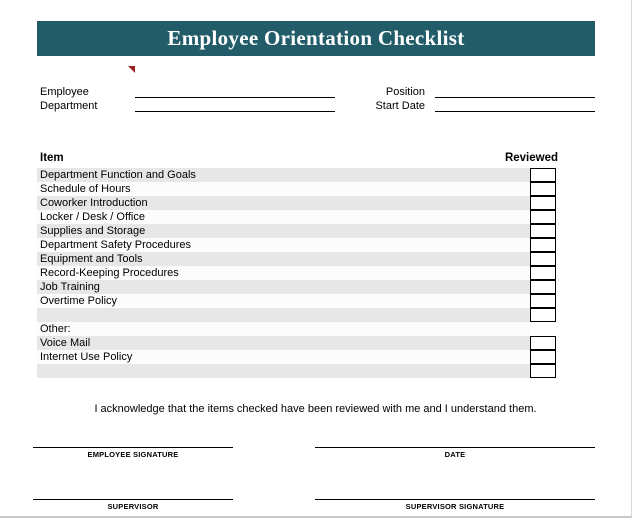  Describe the element at coordinates (133, 499) in the screenshot. I see `supervisor-line` at that location.